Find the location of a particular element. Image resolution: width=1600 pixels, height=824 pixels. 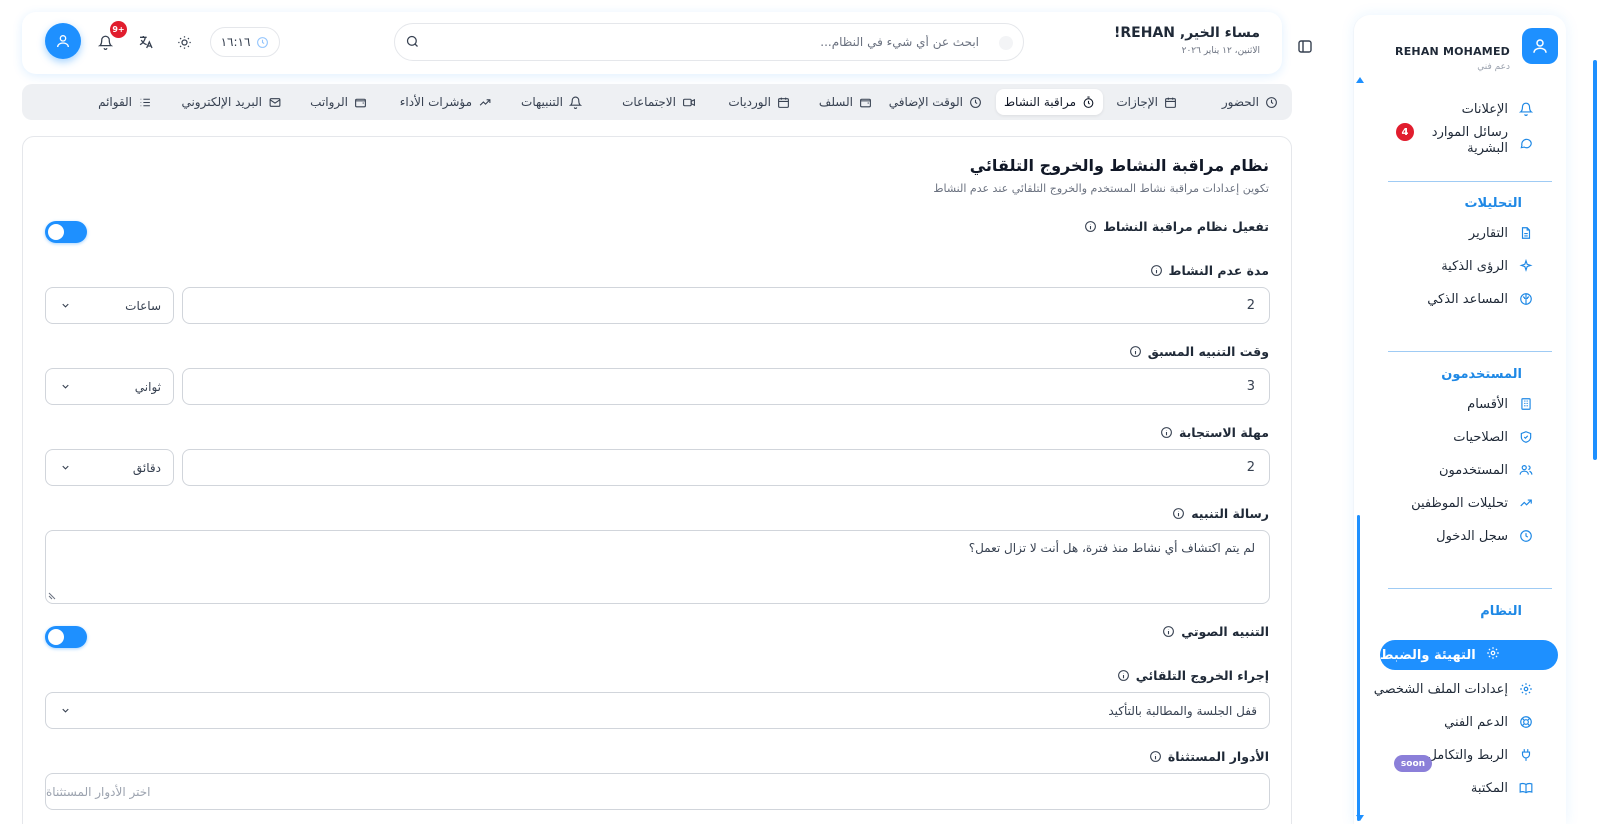

tab-attendance: الحضور is located at coordinates (1250, 102).